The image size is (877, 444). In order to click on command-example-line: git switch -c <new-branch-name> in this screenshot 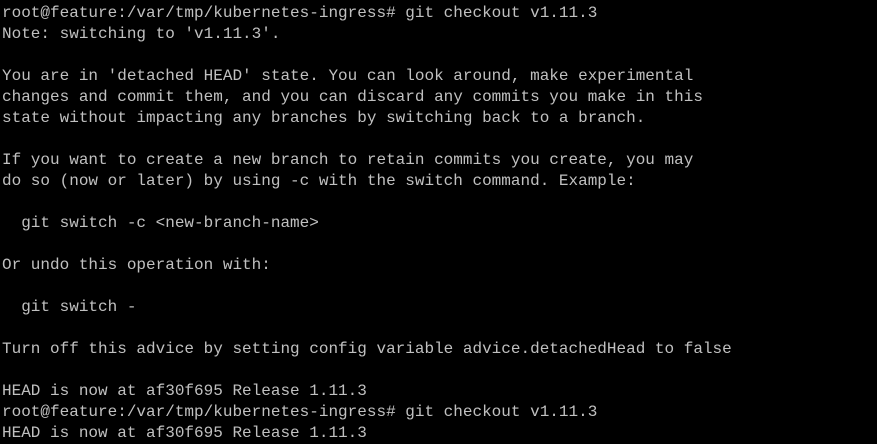, I will do `click(160, 223)`.